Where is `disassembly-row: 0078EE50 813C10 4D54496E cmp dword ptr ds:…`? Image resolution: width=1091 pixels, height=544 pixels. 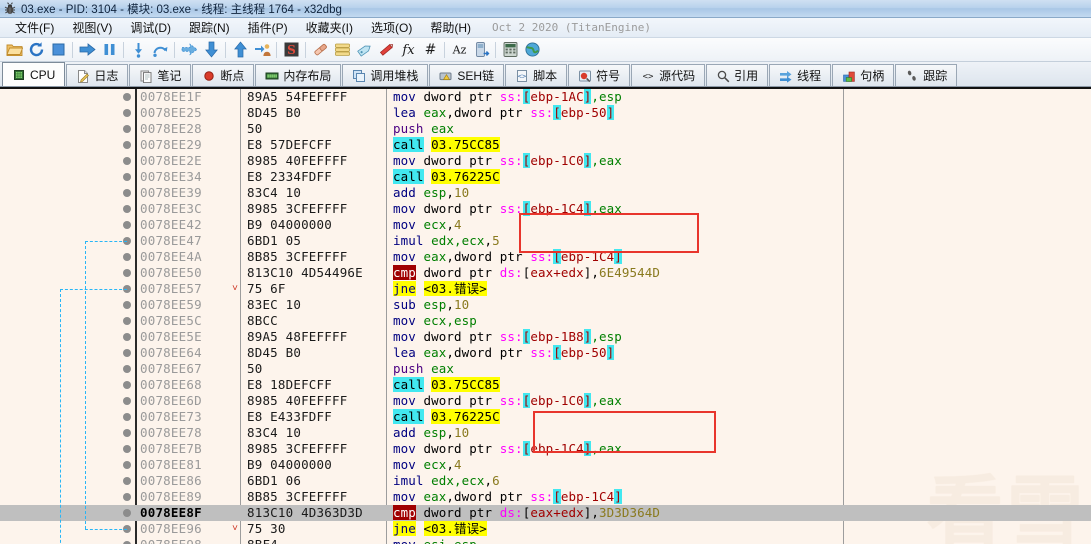
disassembly-row: 0078EE50 813C10 4D54496E cmp dword ptr ds:… is located at coordinates (545, 273).